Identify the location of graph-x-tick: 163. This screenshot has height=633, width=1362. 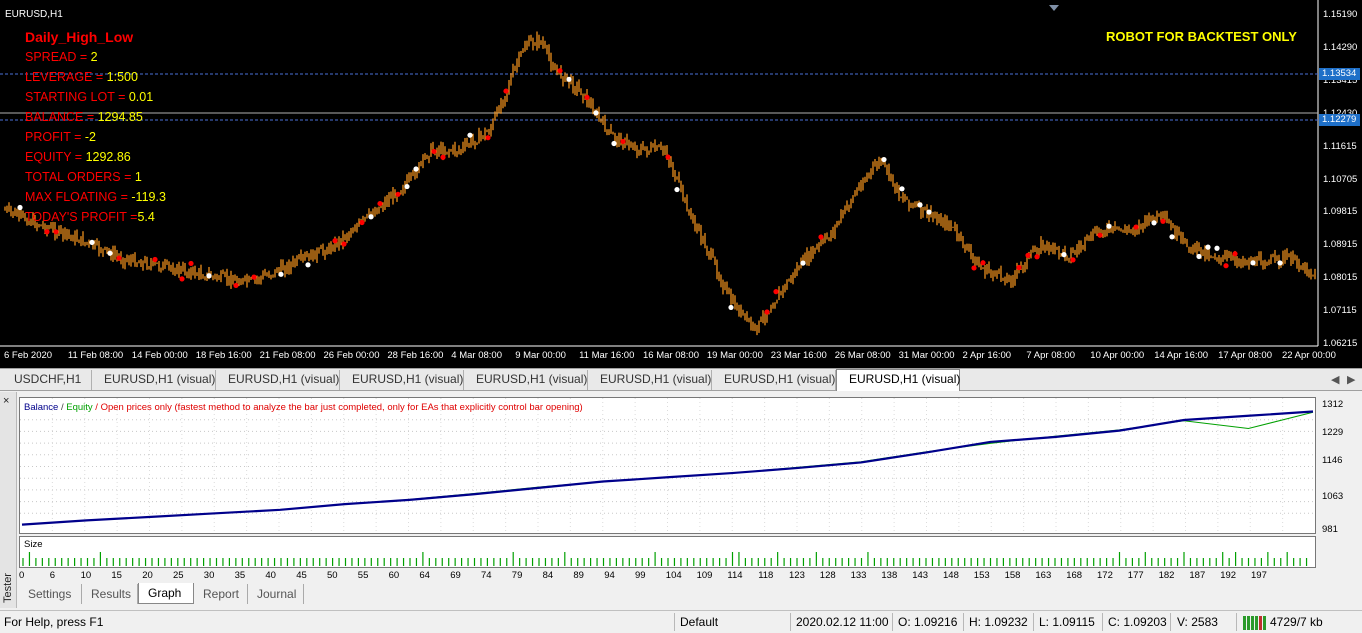
(1043, 575).